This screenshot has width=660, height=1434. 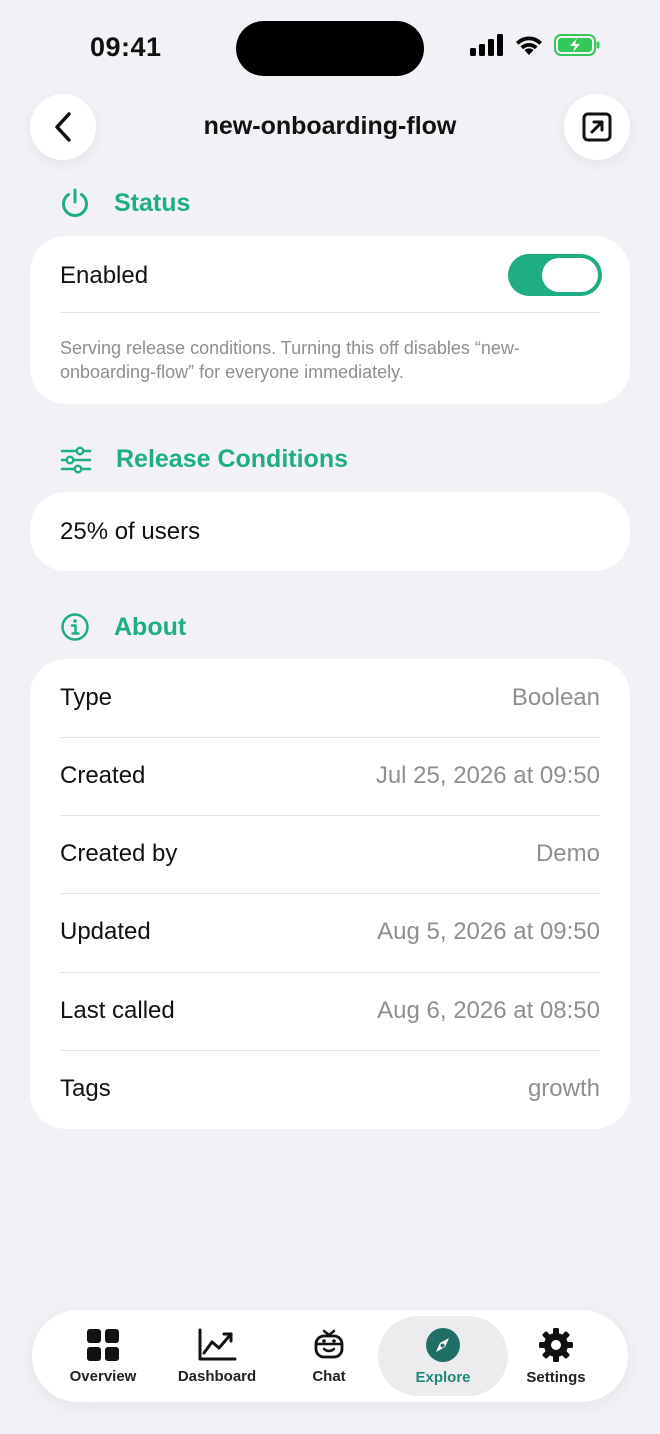 I want to click on wifi-icon, so click(x=529, y=45).